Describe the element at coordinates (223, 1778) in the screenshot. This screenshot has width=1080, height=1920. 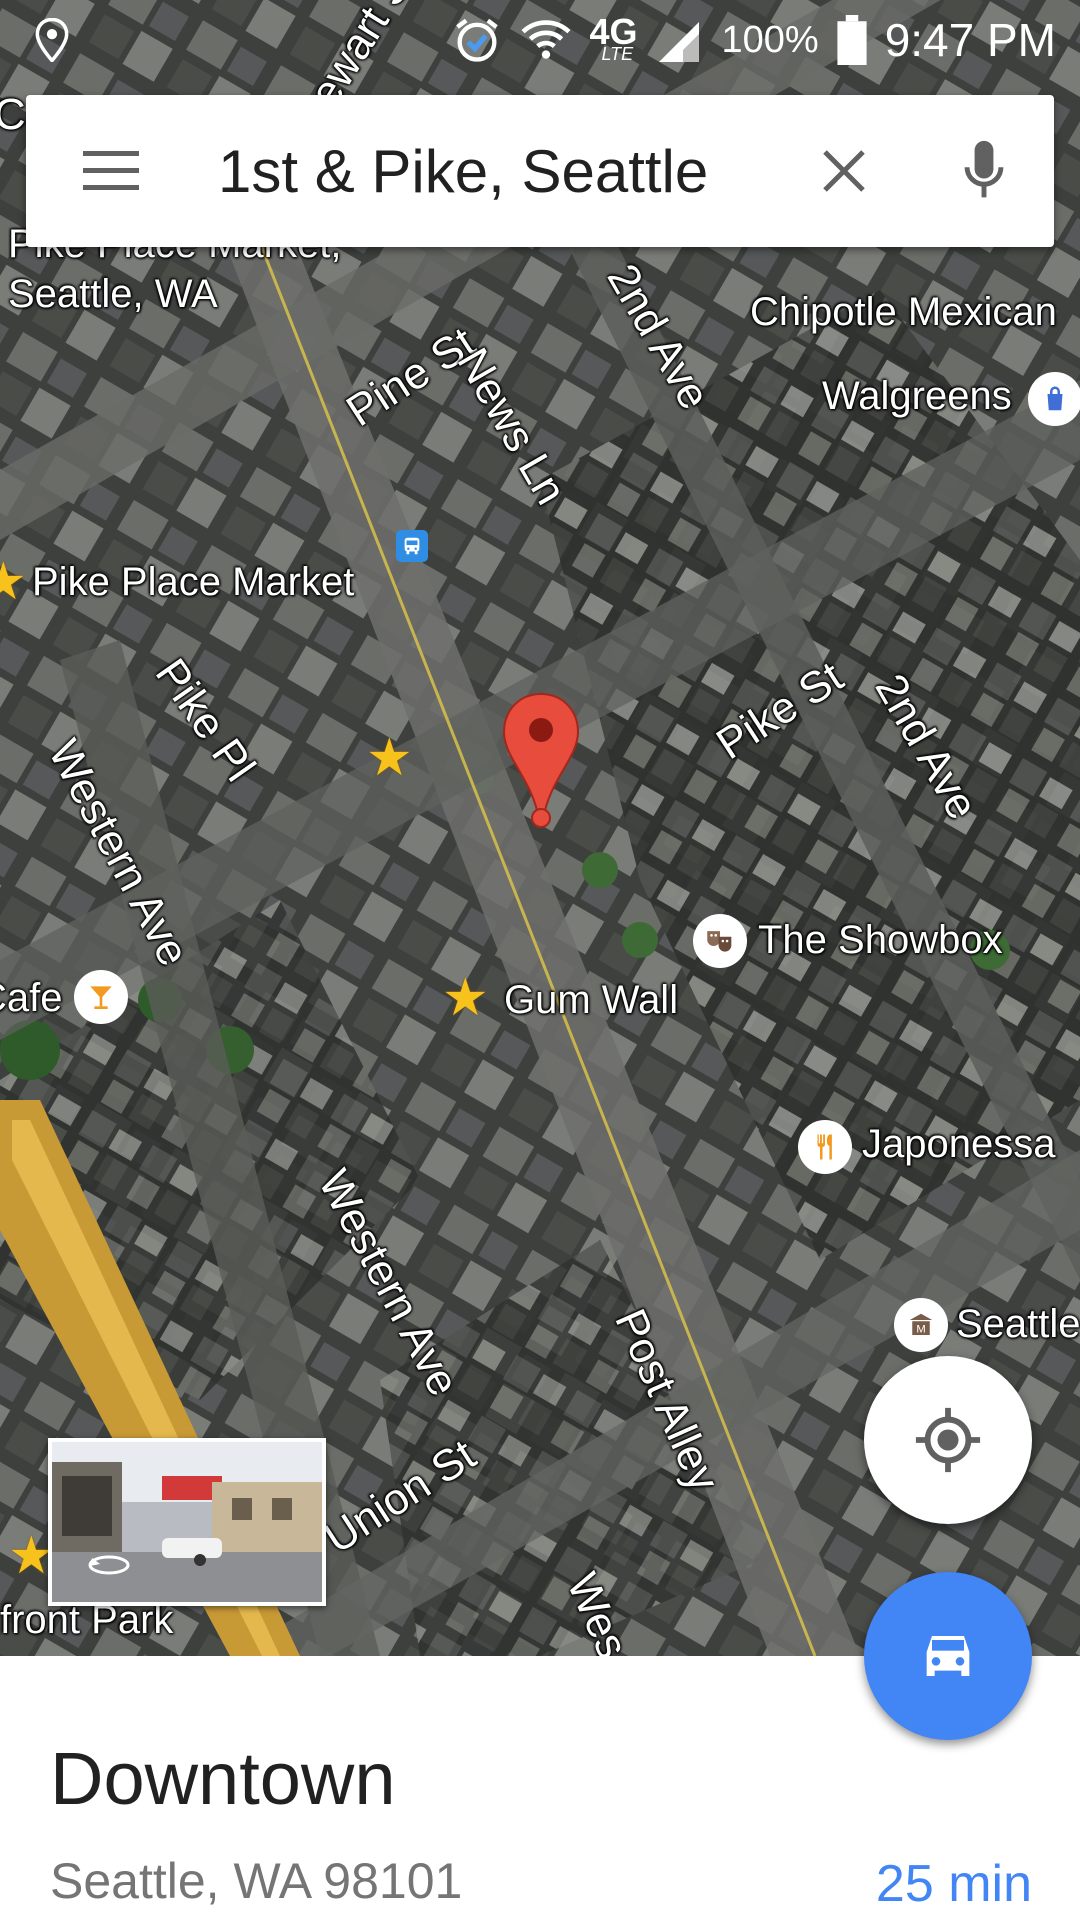
I see `place-title: Downtown` at that location.